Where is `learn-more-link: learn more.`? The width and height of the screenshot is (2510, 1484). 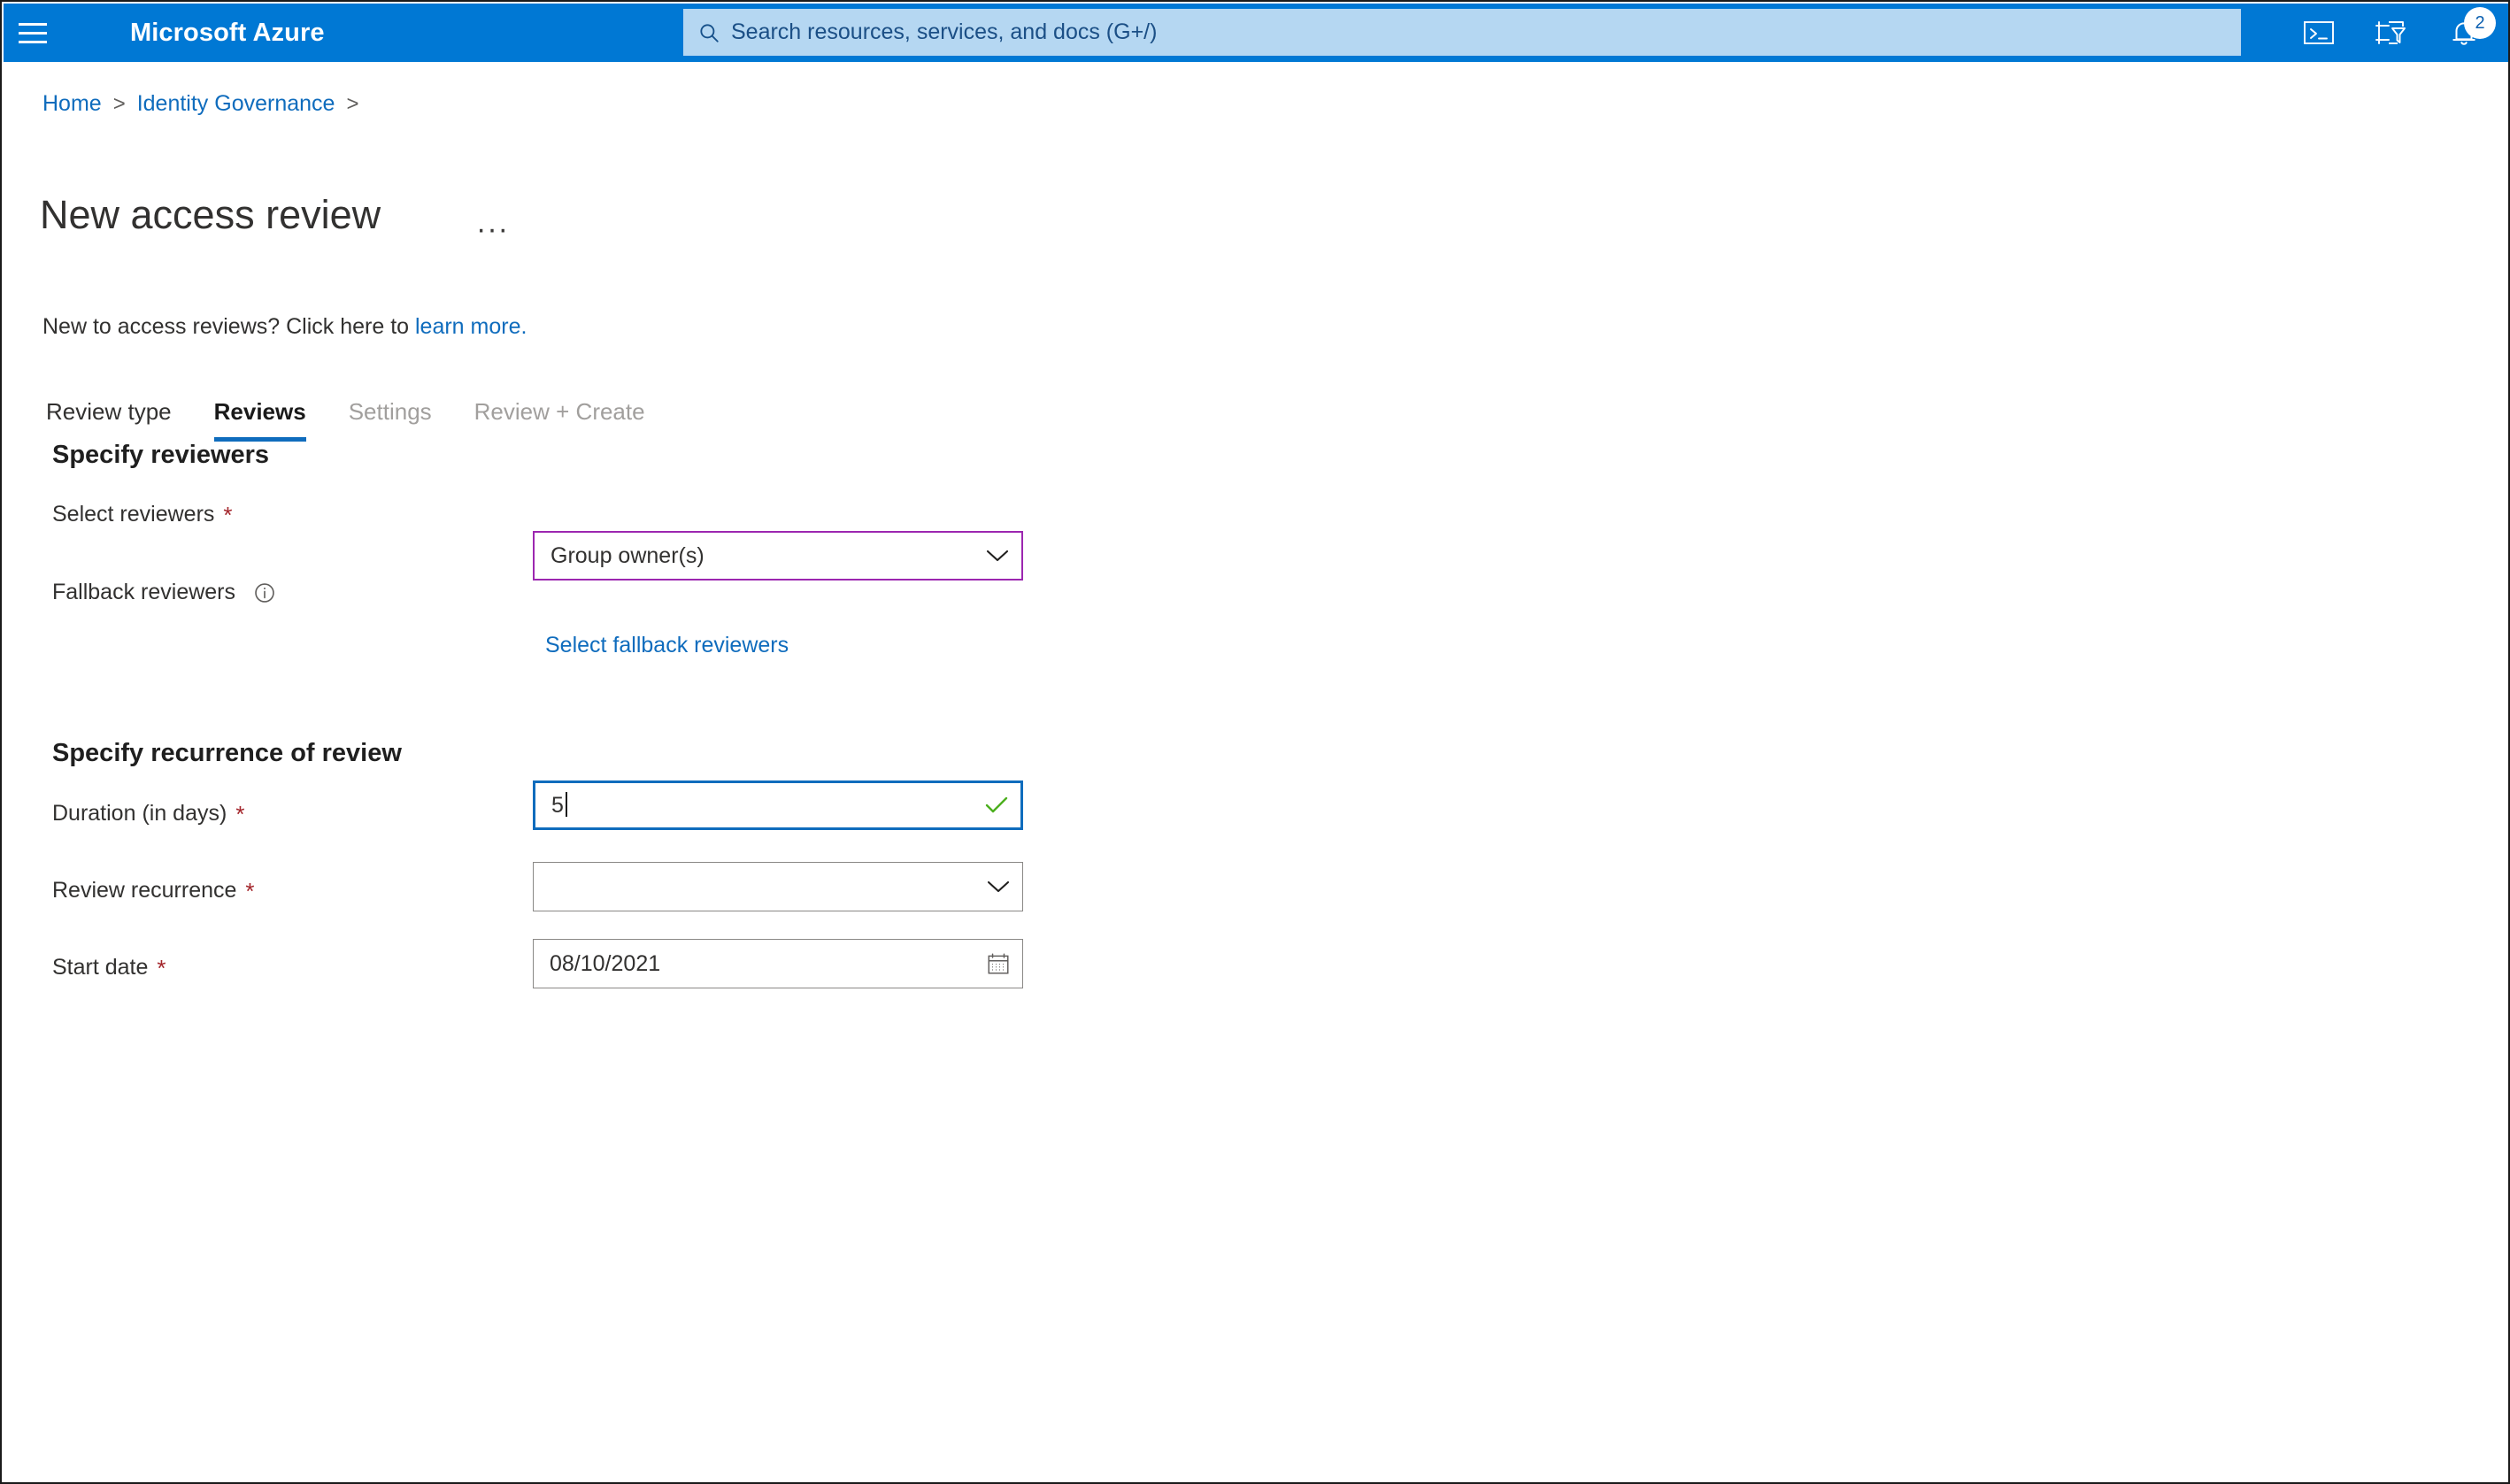
learn-more-link: learn more. is located at coordinates (471, 326).